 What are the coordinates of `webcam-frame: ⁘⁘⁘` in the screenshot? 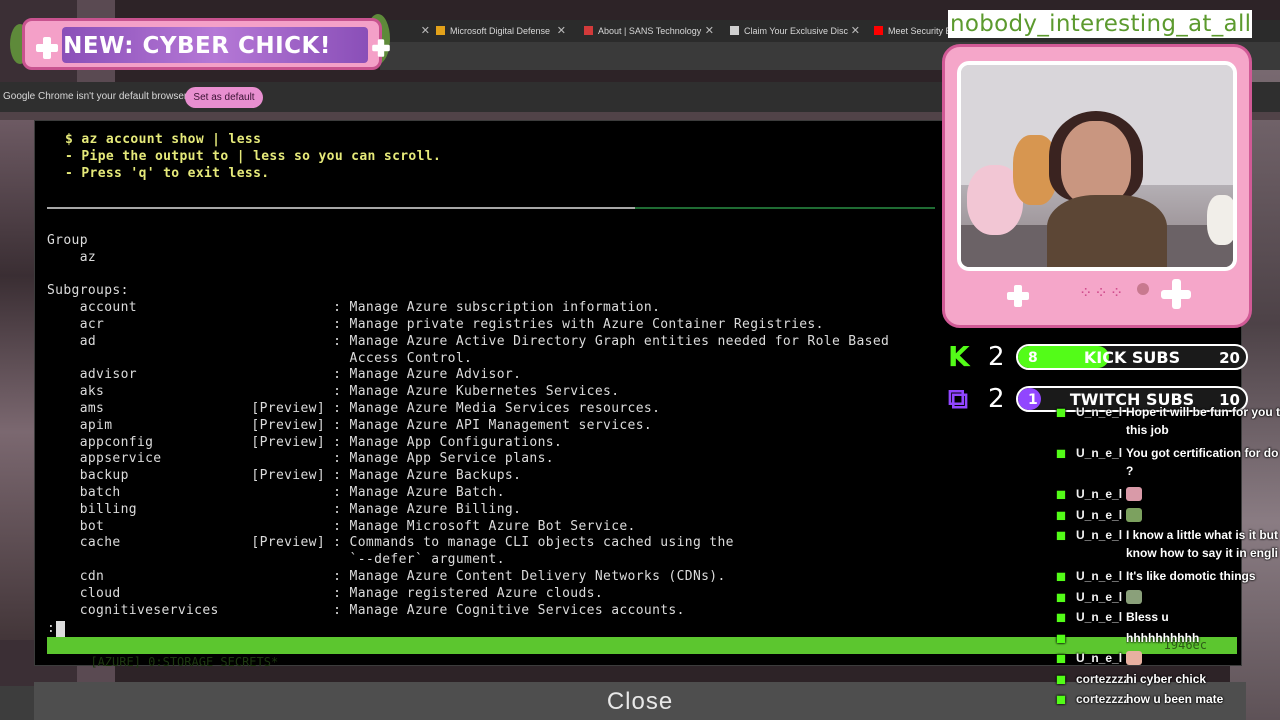 It's located at (1097, 186).